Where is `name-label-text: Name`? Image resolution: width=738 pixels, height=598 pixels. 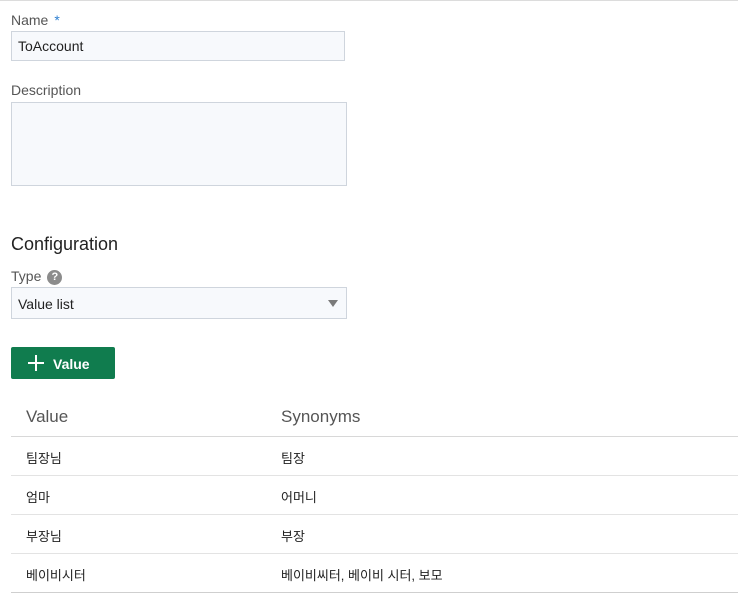
name-label-text: Name is located at coordinates (30, 20).